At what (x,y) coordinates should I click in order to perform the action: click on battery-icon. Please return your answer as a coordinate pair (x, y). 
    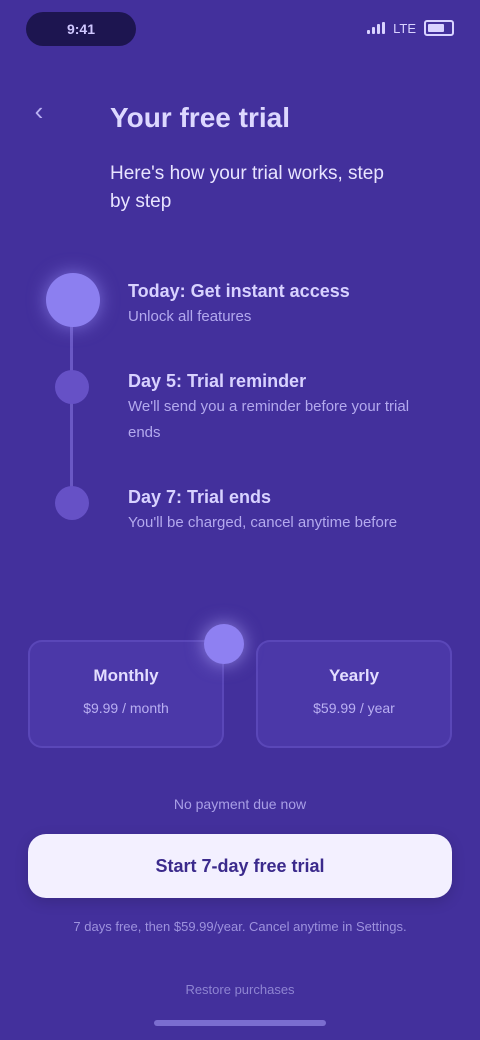
    Looking at the image, I should click on (439, 28).